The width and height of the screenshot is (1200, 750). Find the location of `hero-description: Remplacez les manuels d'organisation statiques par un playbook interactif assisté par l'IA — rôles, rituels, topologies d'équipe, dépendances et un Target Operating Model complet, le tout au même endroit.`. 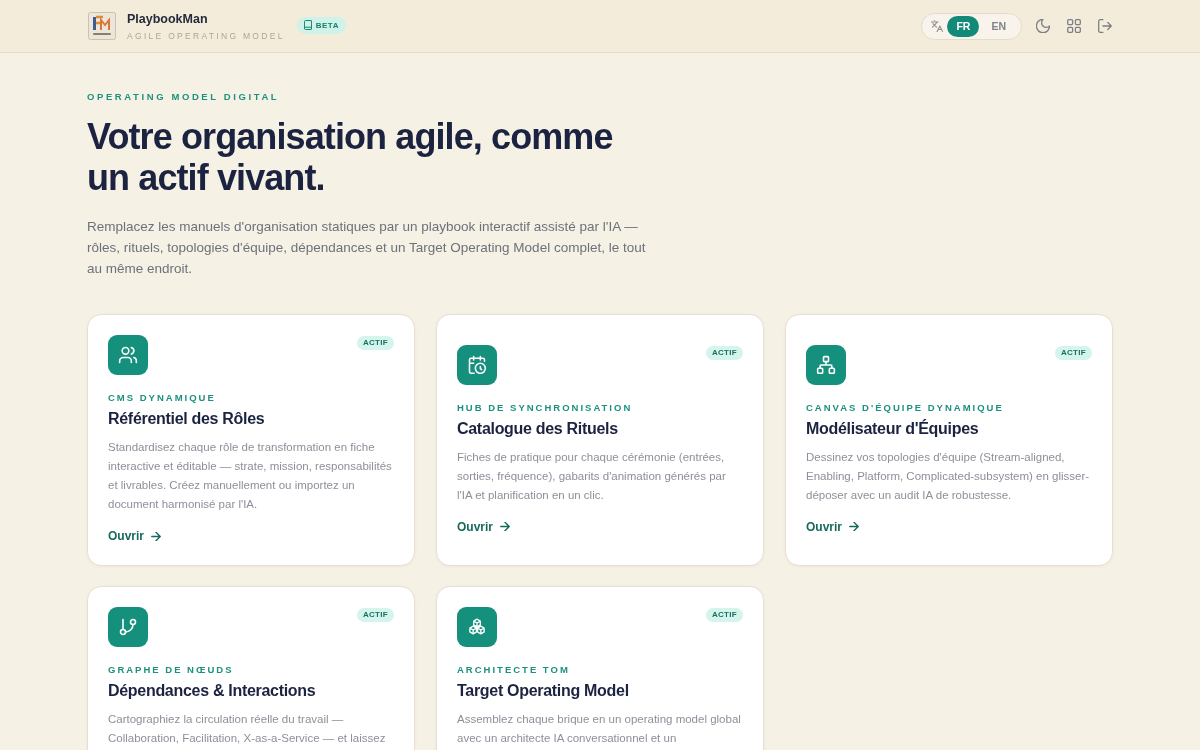

hero-description: Remplacez les manuels d'organisation statiques par un playbook interactif assisté par l'IA — rôles, rituels, topologies d'équipe, dépendances et un Target Operating Model complet, le tout au même endroit. is located at coordinates (367, 248).